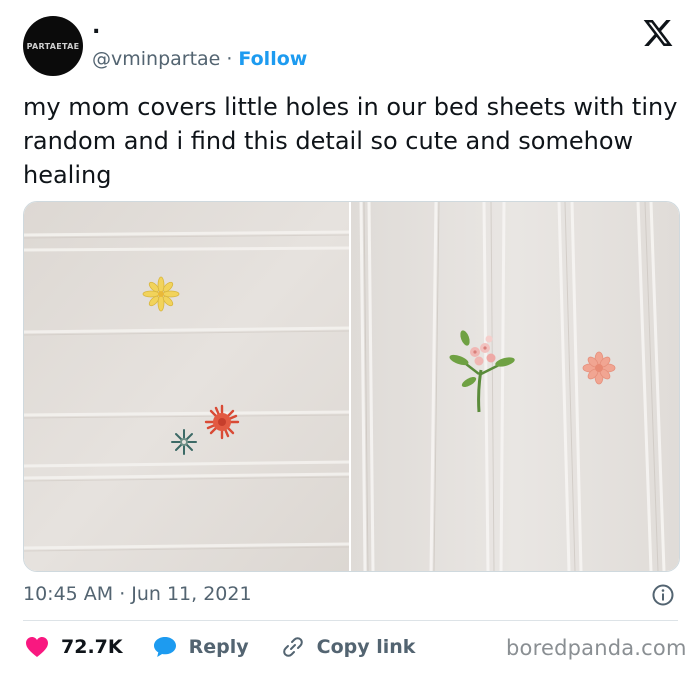 The width and height of the screenshot is (700, 673). I want to click on copy-link-button: Copy link, so click(348, 647).